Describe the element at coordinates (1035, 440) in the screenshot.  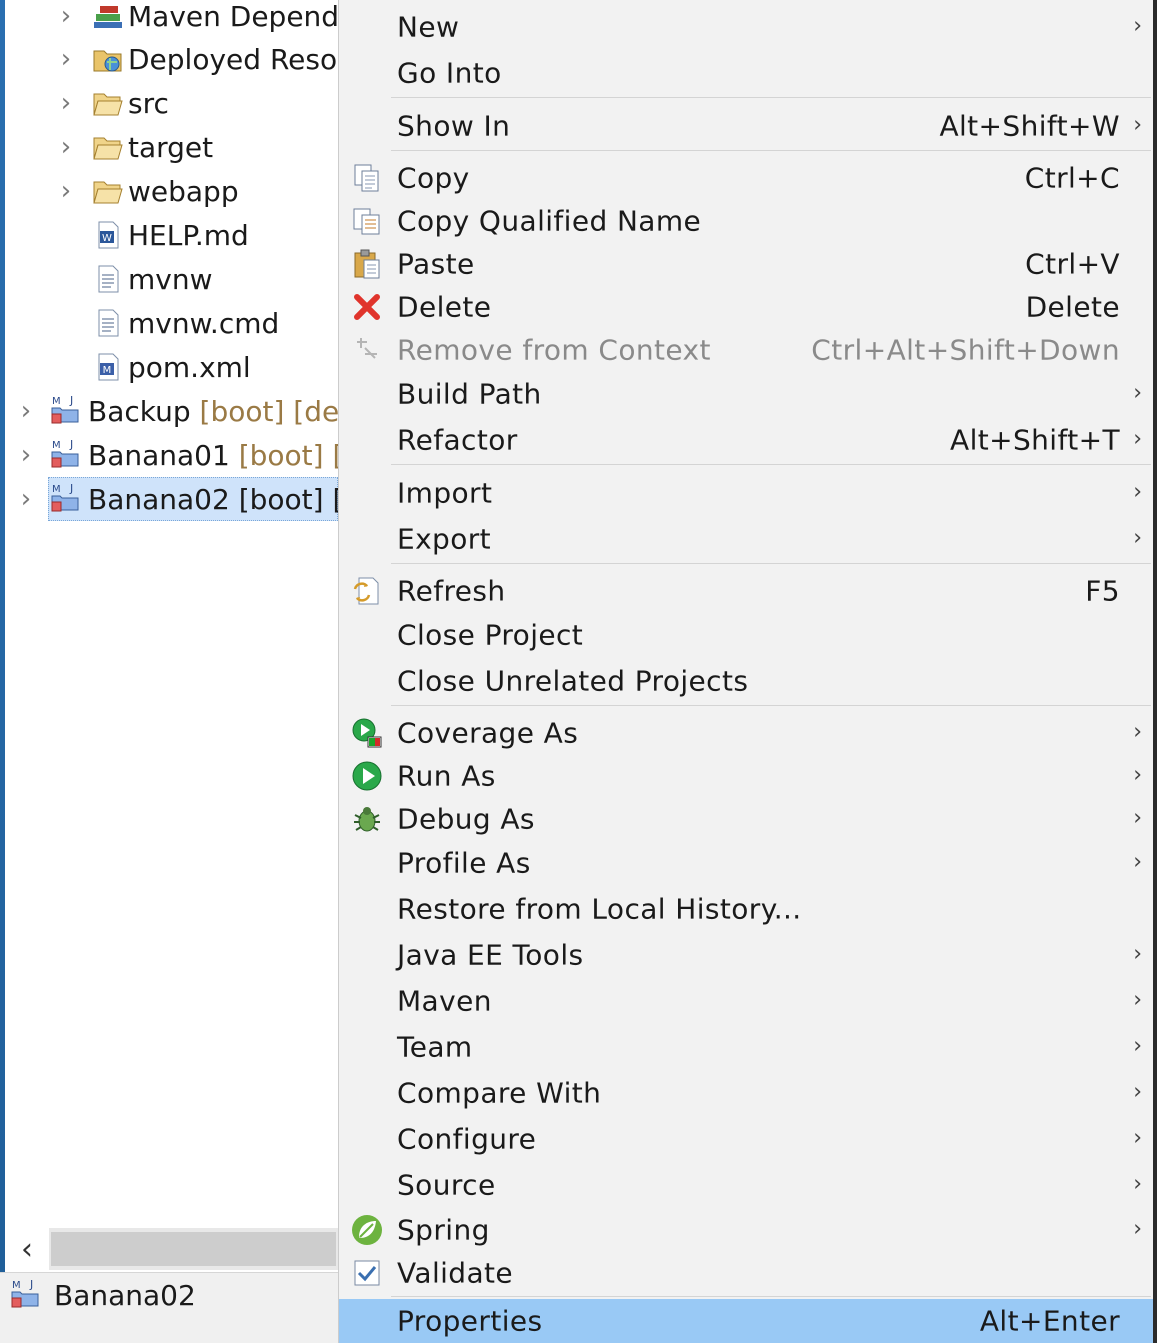
I see `menu-item-shortcut: Alt+Shift+T` at that location.